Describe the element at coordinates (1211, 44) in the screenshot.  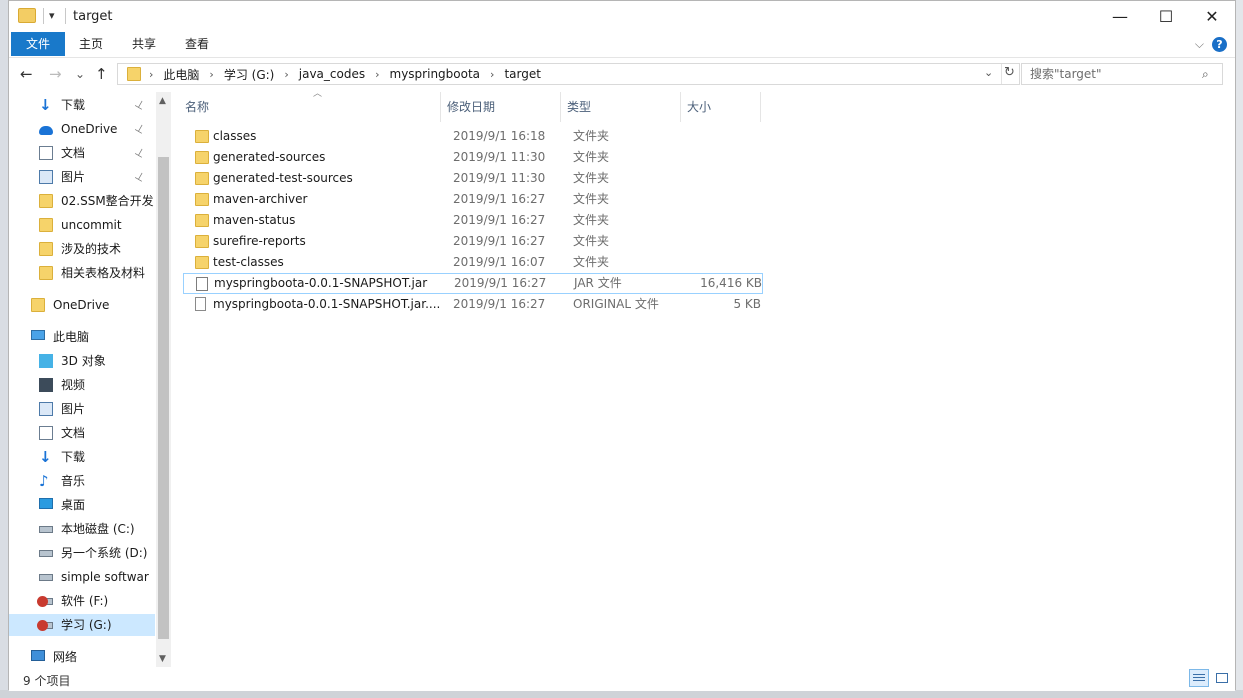
I see `ribbon-controls: ⌵ ?` at that location.